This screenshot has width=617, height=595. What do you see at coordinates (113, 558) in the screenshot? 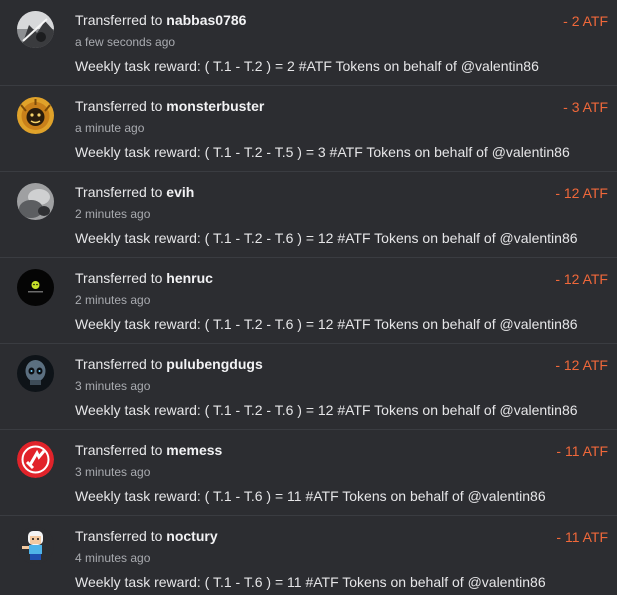
I see `timestamp: 4 minutes ago` at bounding box center [113, 558].